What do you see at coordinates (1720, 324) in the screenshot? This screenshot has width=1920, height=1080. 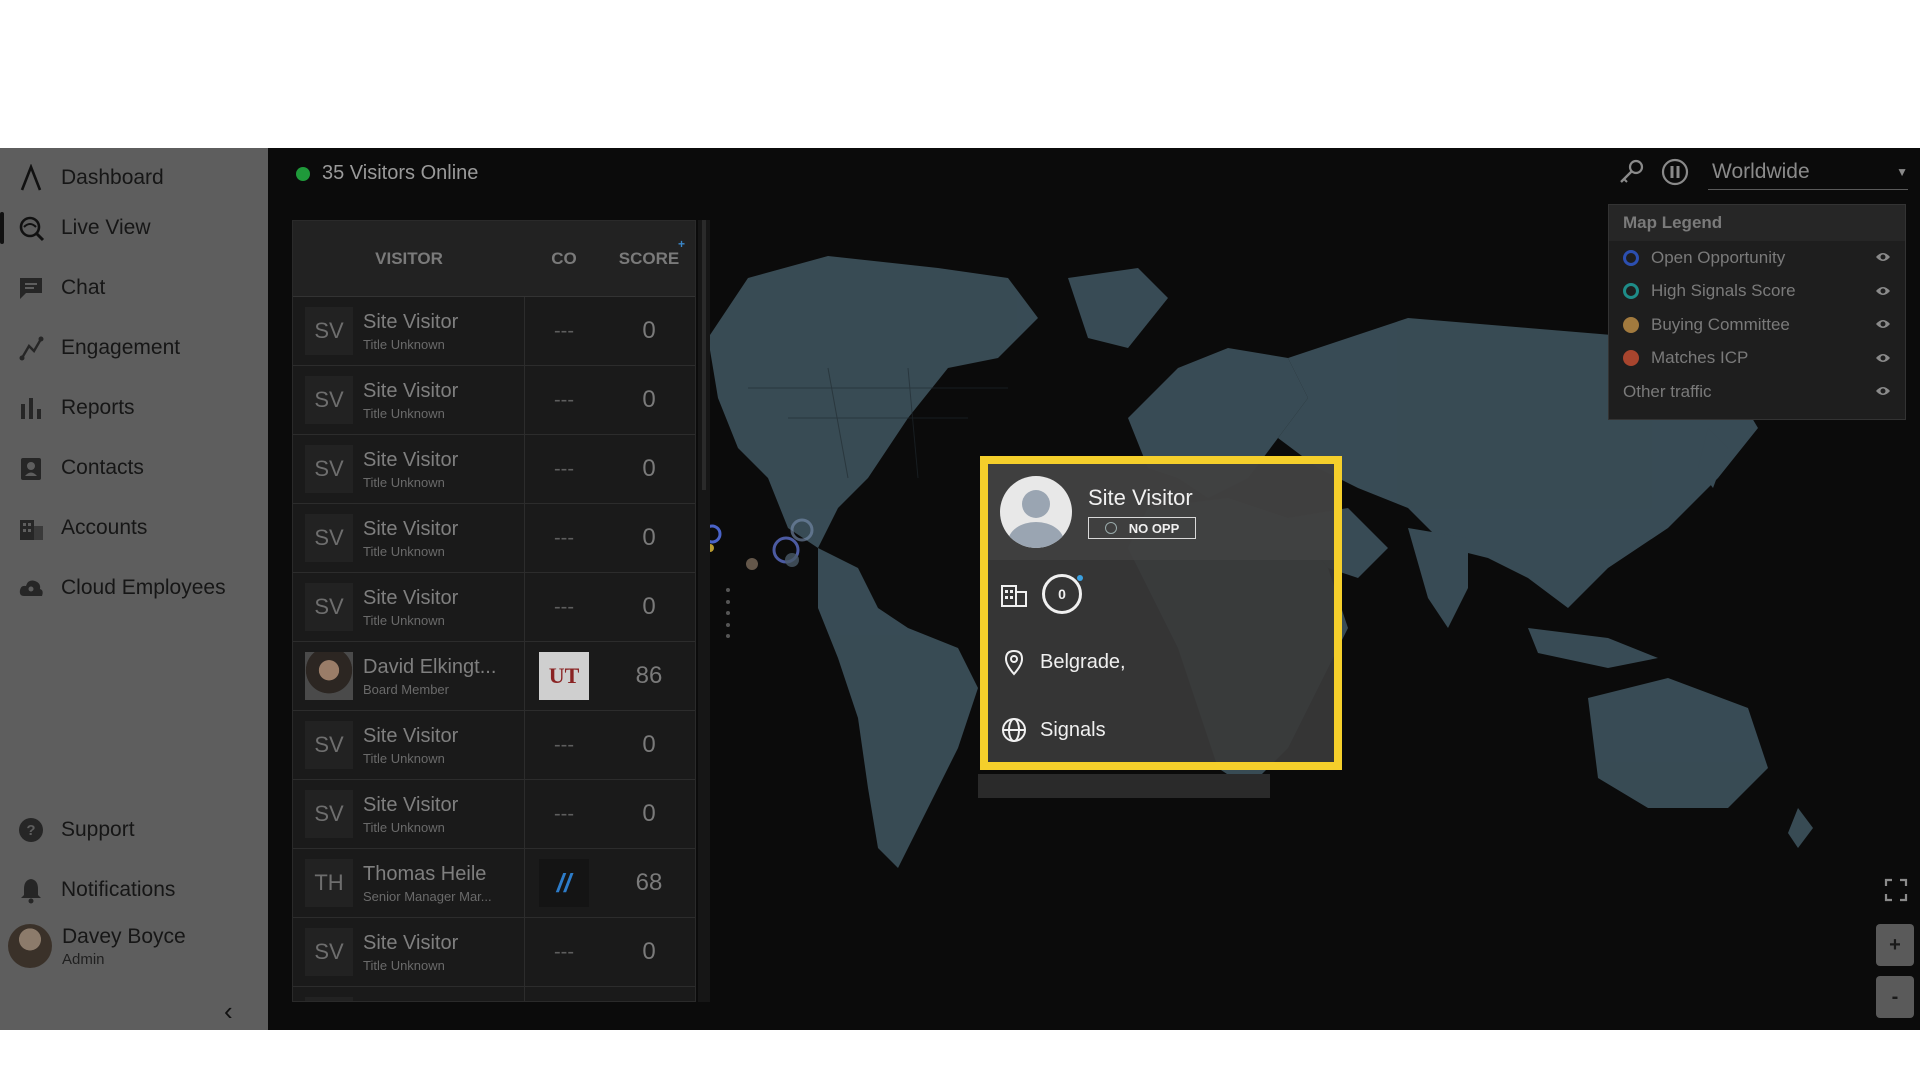 I see `legend-label: Buying Committee` at bounding box center [1720, 324].